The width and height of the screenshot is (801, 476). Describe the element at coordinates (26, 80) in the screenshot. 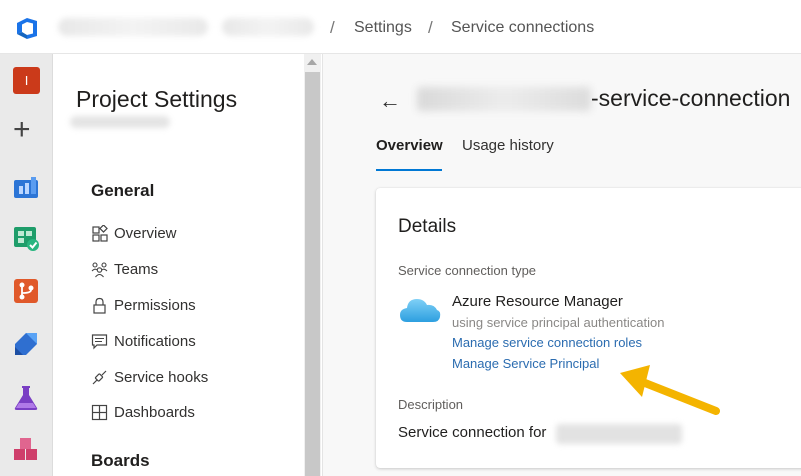

I see `project-avatar: I` at that location.